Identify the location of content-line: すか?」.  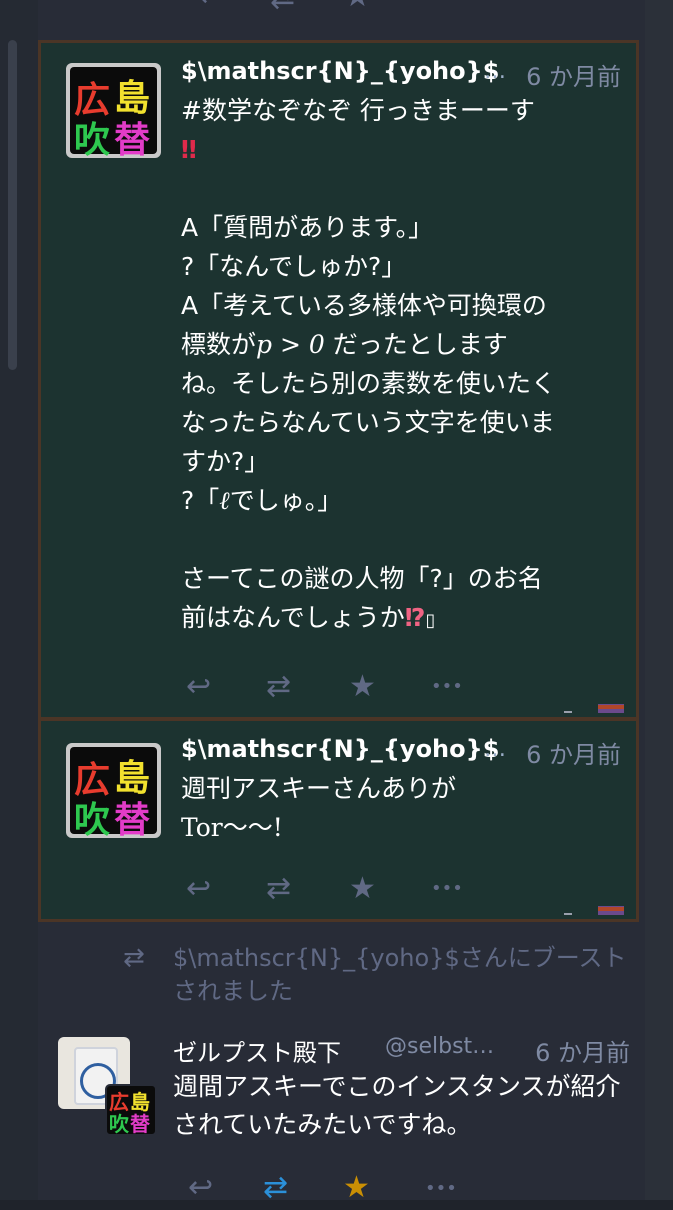
(225, 461).